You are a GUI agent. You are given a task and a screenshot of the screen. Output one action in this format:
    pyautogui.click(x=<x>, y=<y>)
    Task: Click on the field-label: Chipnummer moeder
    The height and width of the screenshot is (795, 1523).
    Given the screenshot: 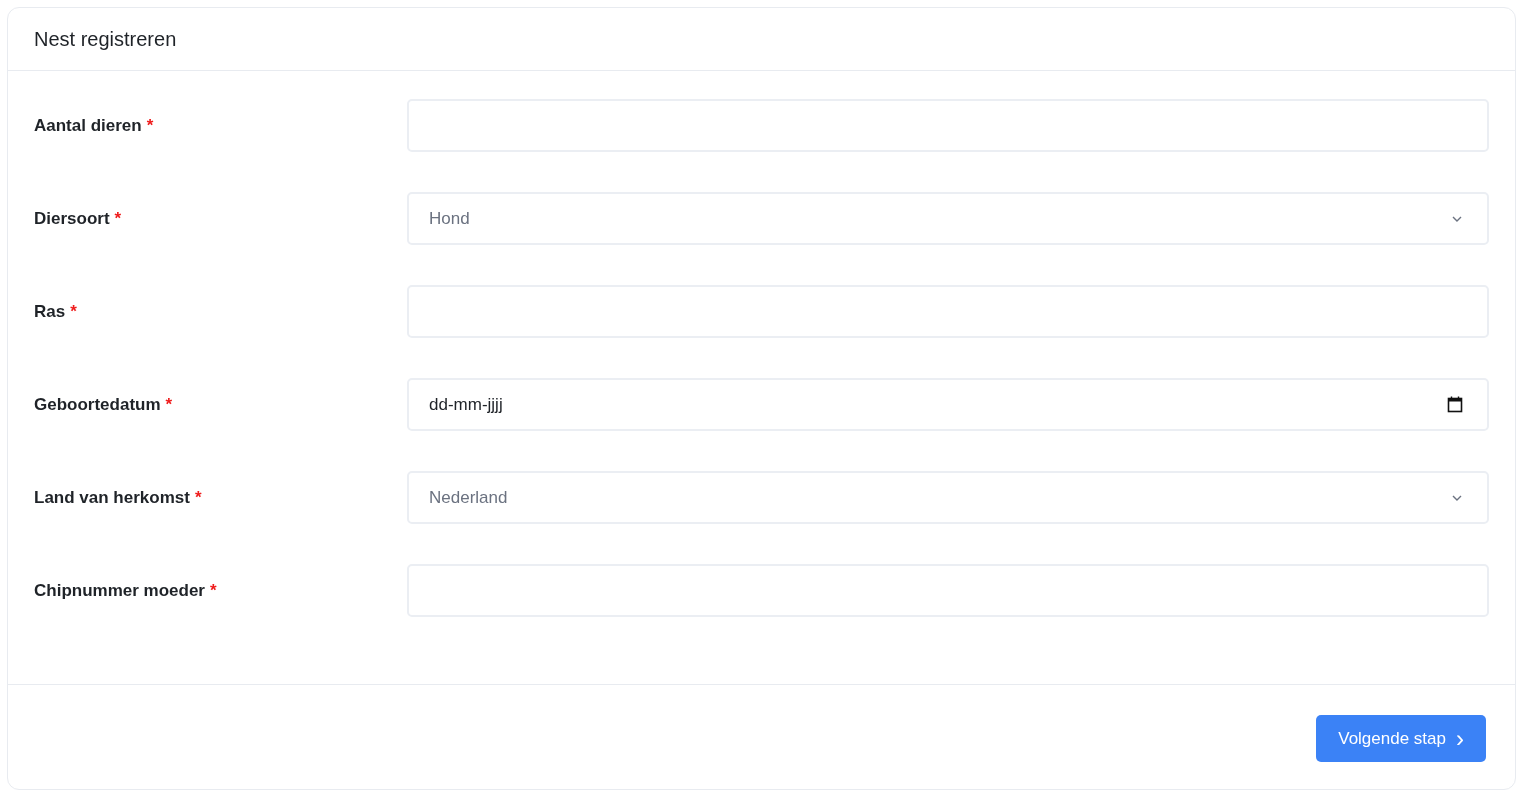 What is the action you would take?
    pyautogui.click(x=119, y=590)
    